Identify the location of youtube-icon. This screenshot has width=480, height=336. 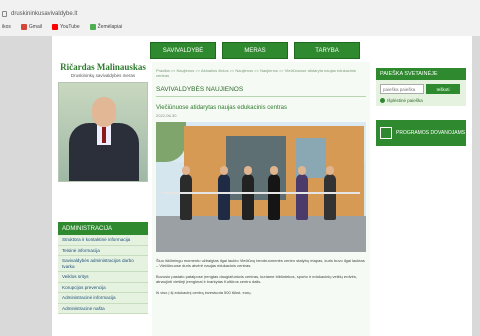
(54, 27).